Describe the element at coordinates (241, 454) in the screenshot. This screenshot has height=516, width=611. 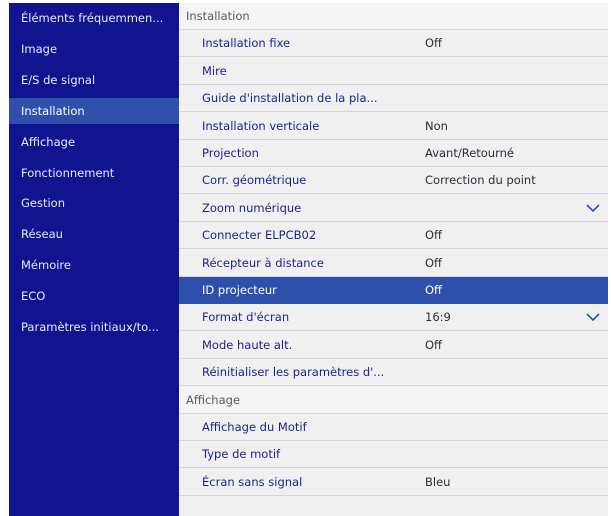
I see `setting-label: Type de motif` at that location.